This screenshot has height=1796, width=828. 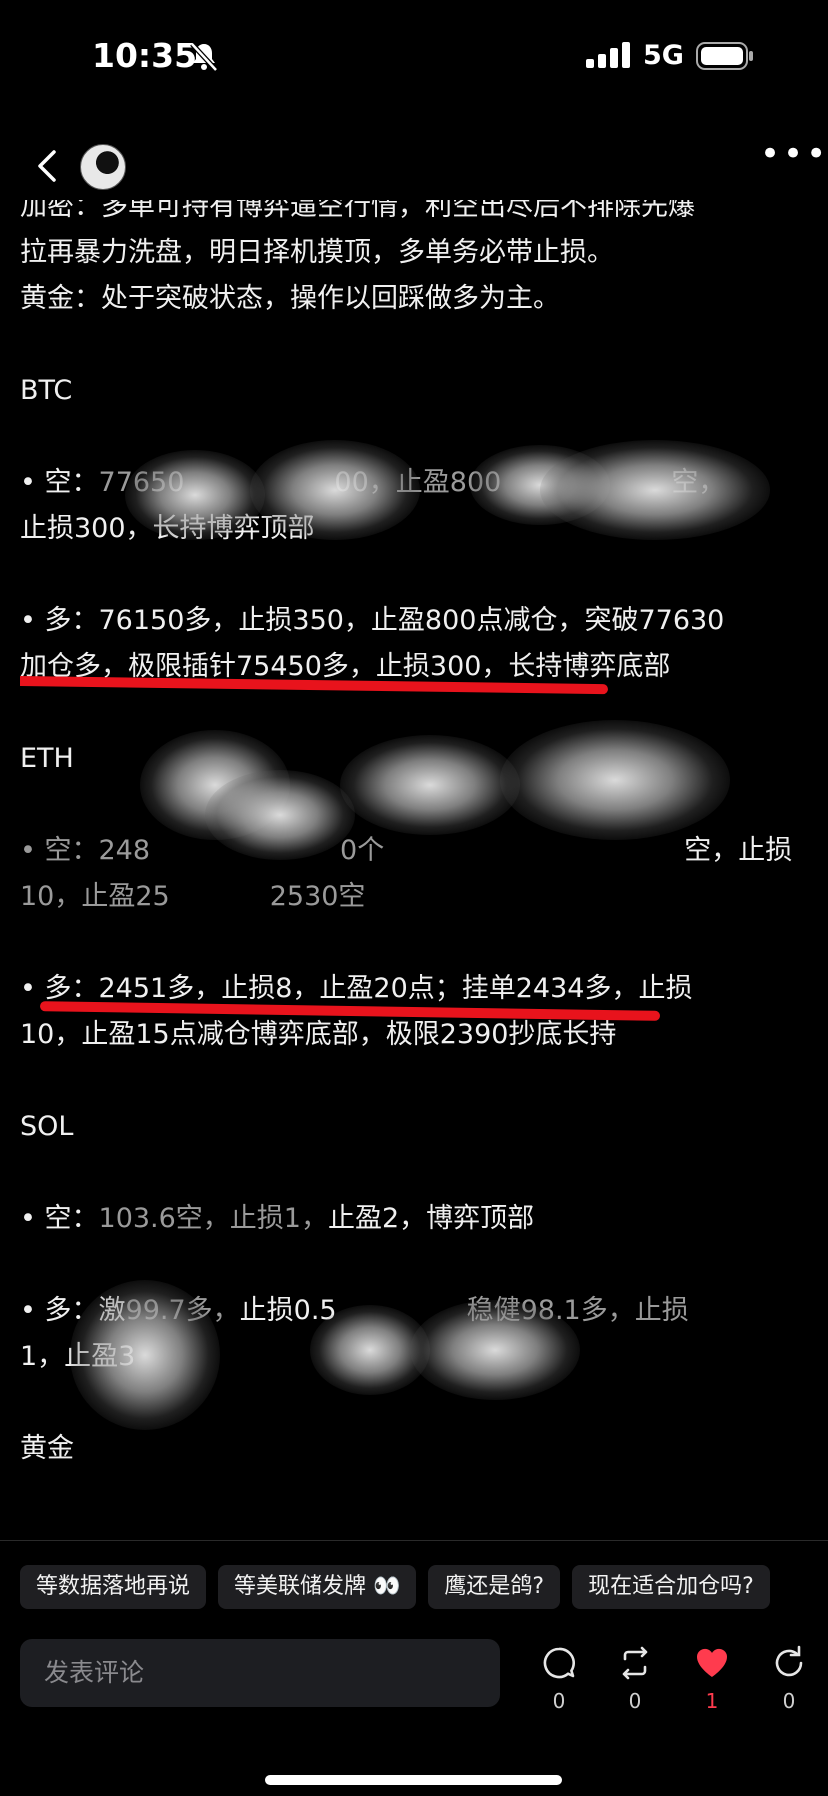 I want to click on comment-button: 0, so click(x=559, y=1679).